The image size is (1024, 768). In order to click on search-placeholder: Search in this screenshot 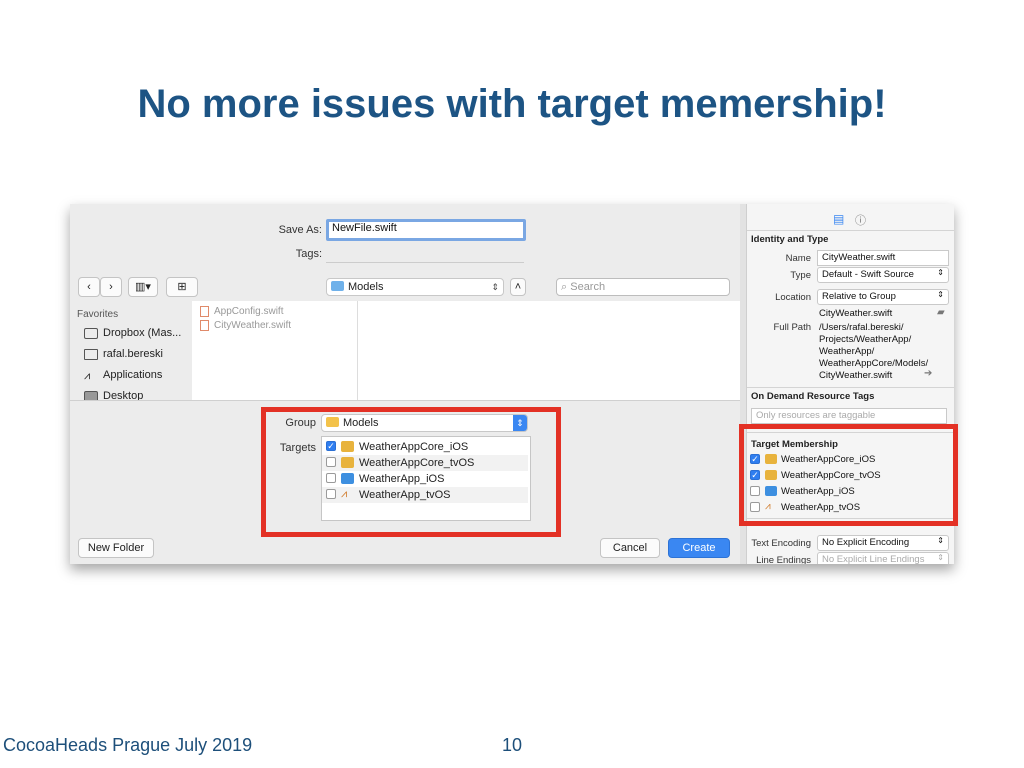, I will do `click(588, 287)`.